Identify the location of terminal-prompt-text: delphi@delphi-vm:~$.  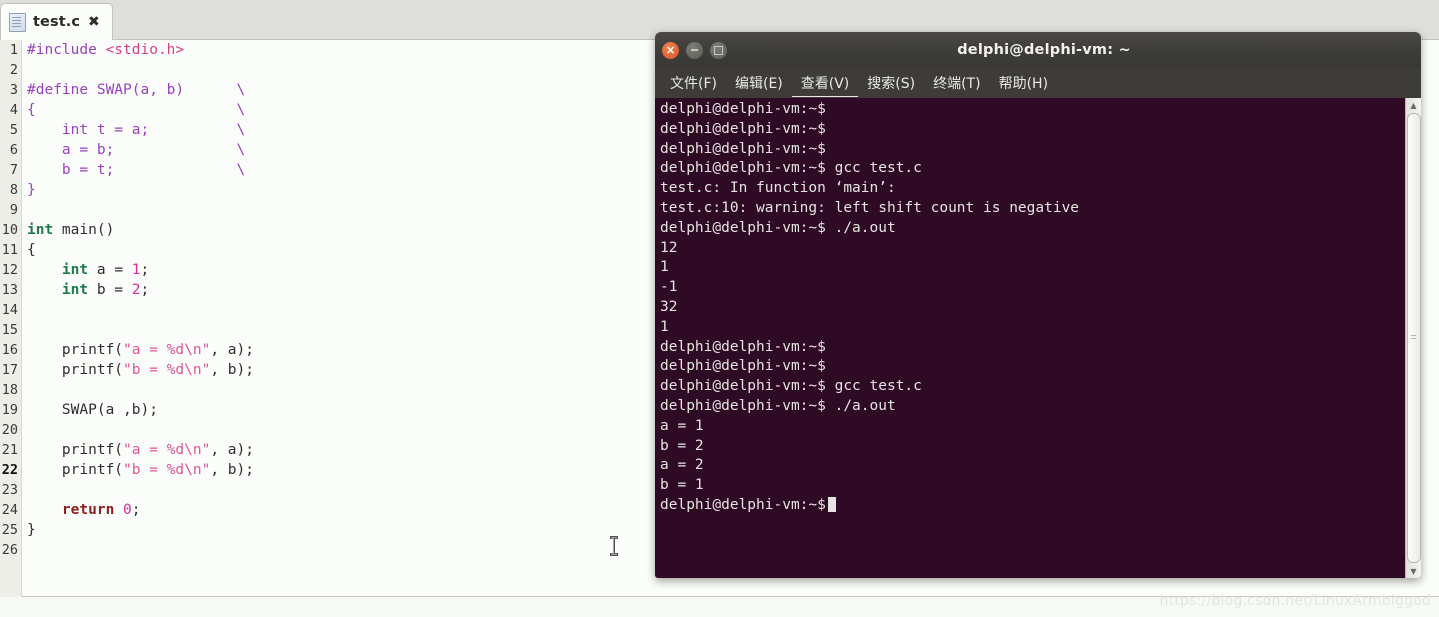
(743, 504).